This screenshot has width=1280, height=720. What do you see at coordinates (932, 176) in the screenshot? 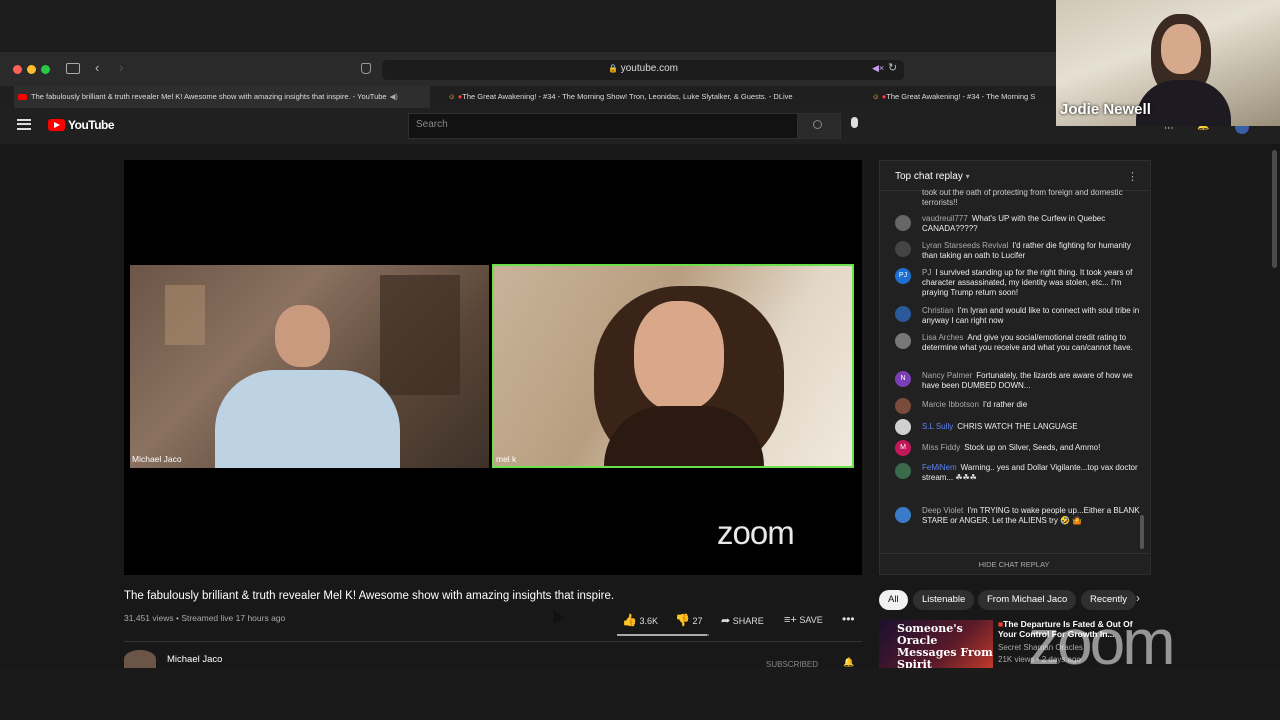
I see `chat-filter-dropdown: Top chat replay ▾` at bounding box center [932, 176].